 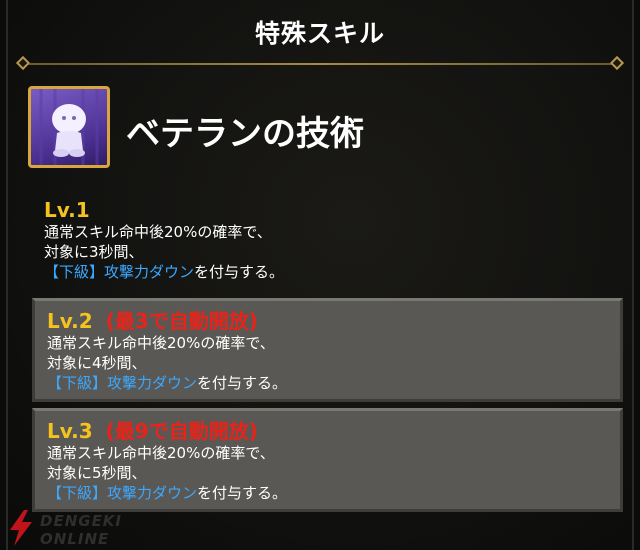 I want to click on divider-ornament-right, so click(x=617, y=63).